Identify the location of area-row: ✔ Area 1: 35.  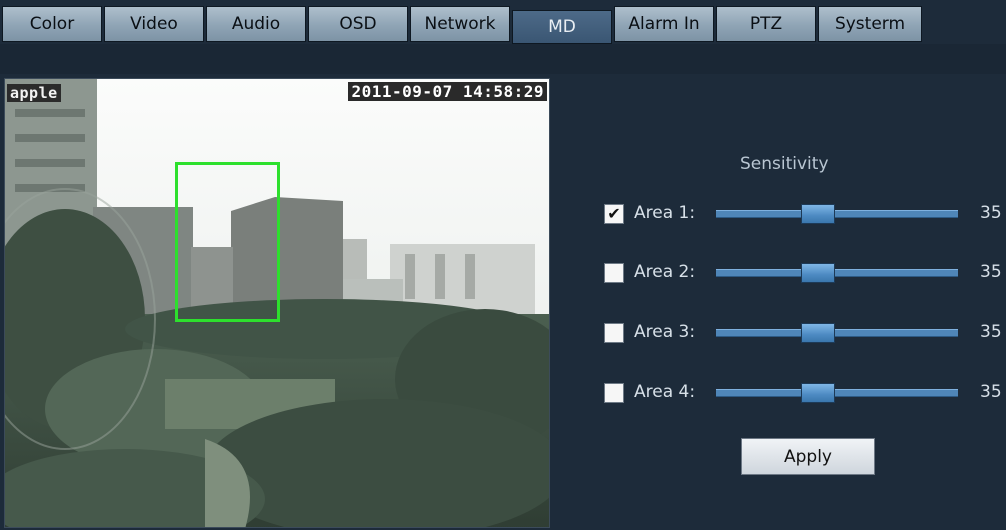
(803, 215).